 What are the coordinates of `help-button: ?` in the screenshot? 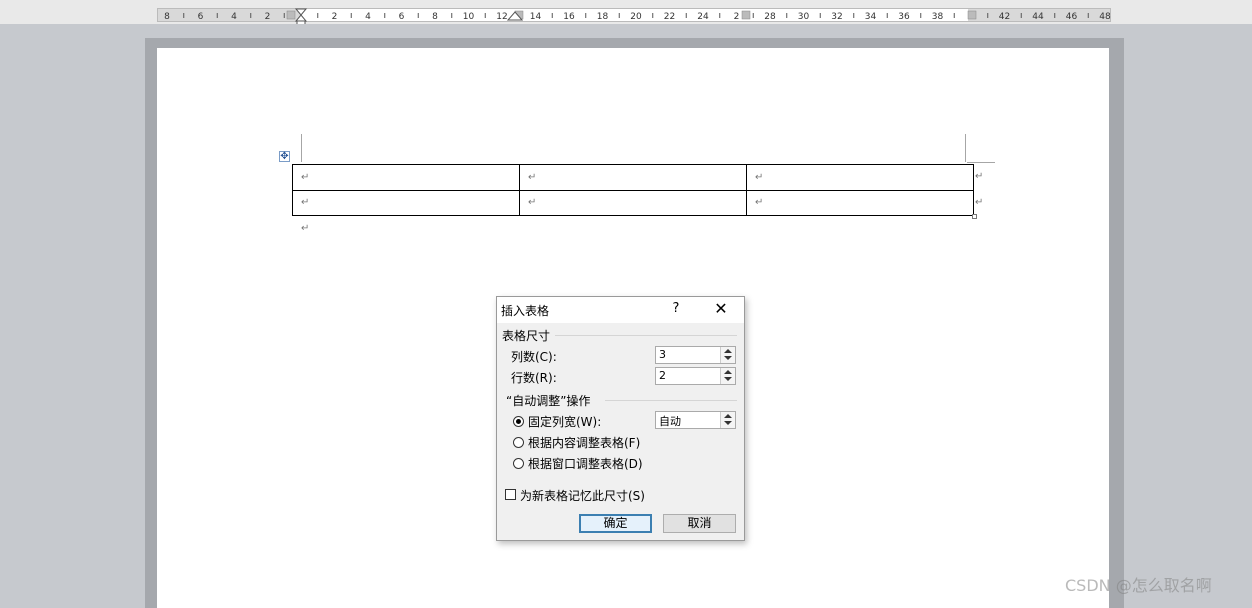 It's located at (676, 308).